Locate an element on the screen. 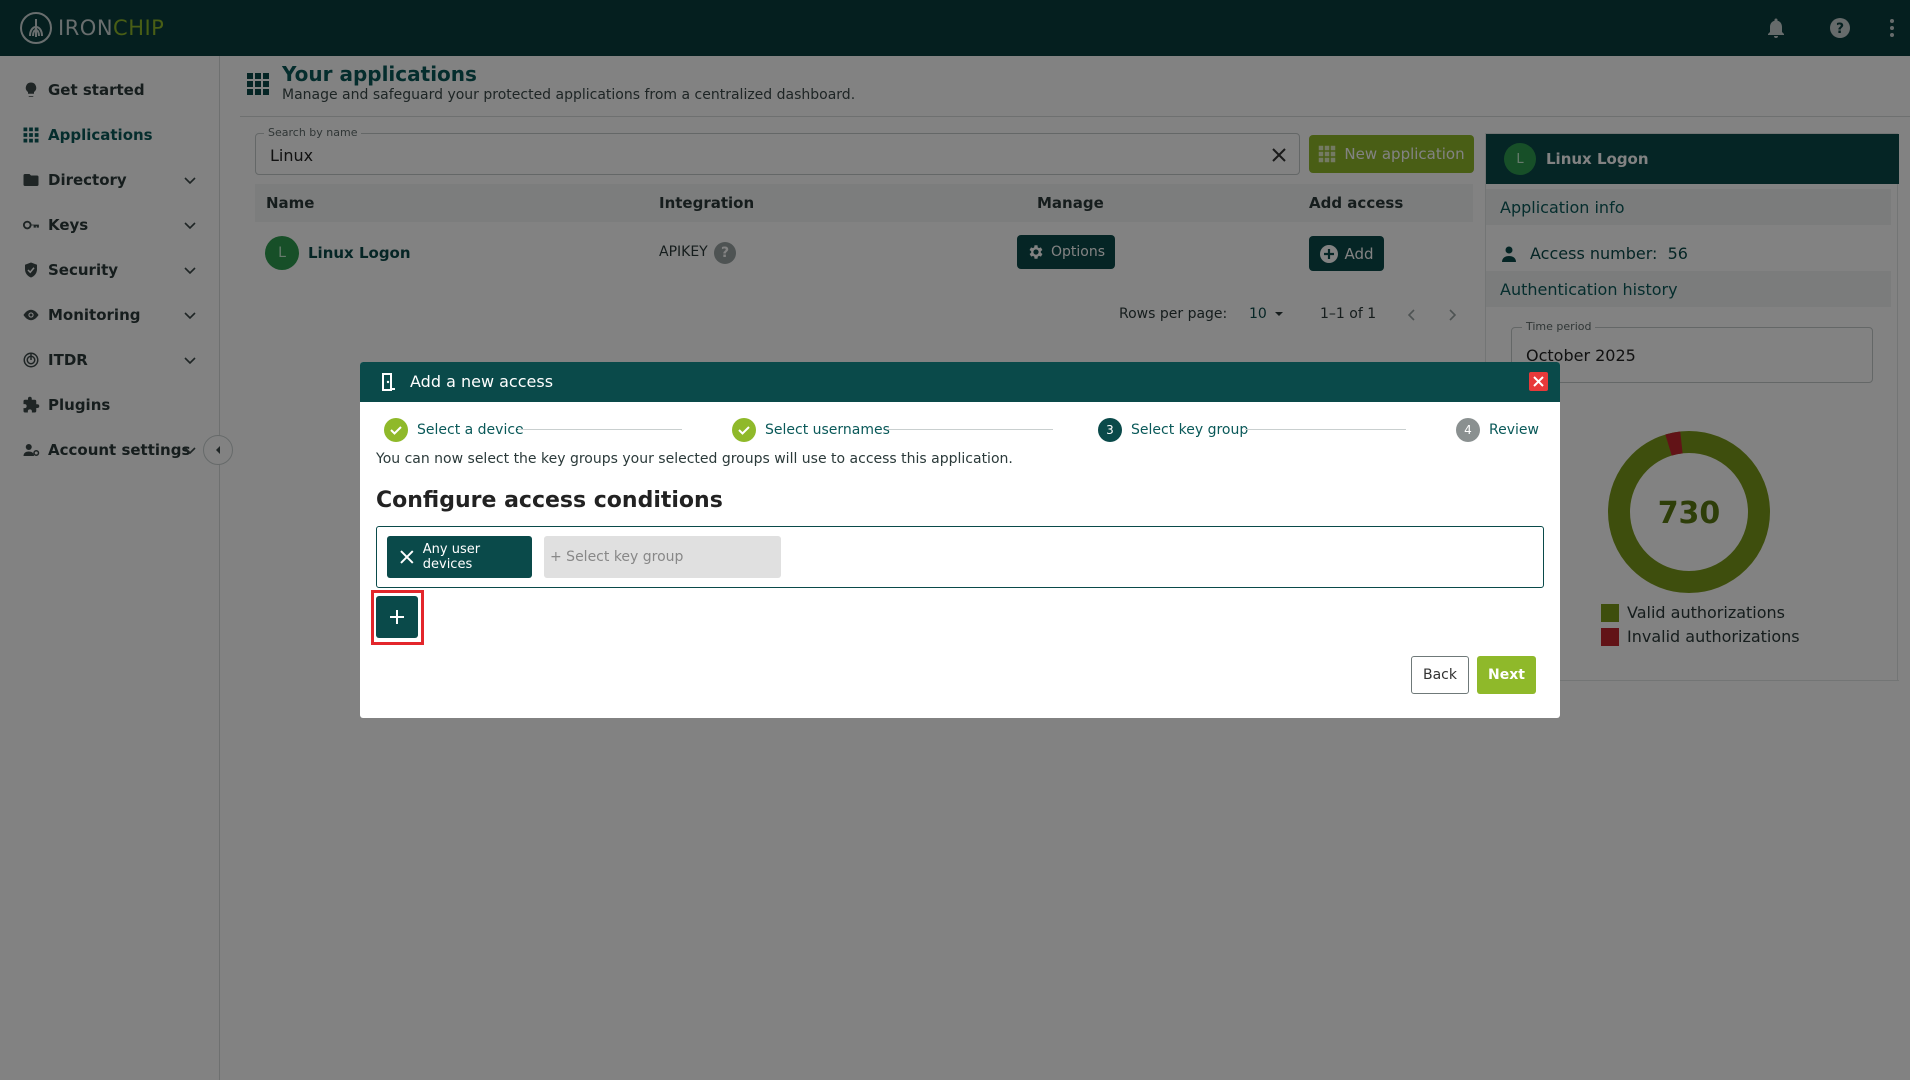 This screenshot has height=1080, width=1910. dialog-header: Add a new access is located at coordinates (960, 382).